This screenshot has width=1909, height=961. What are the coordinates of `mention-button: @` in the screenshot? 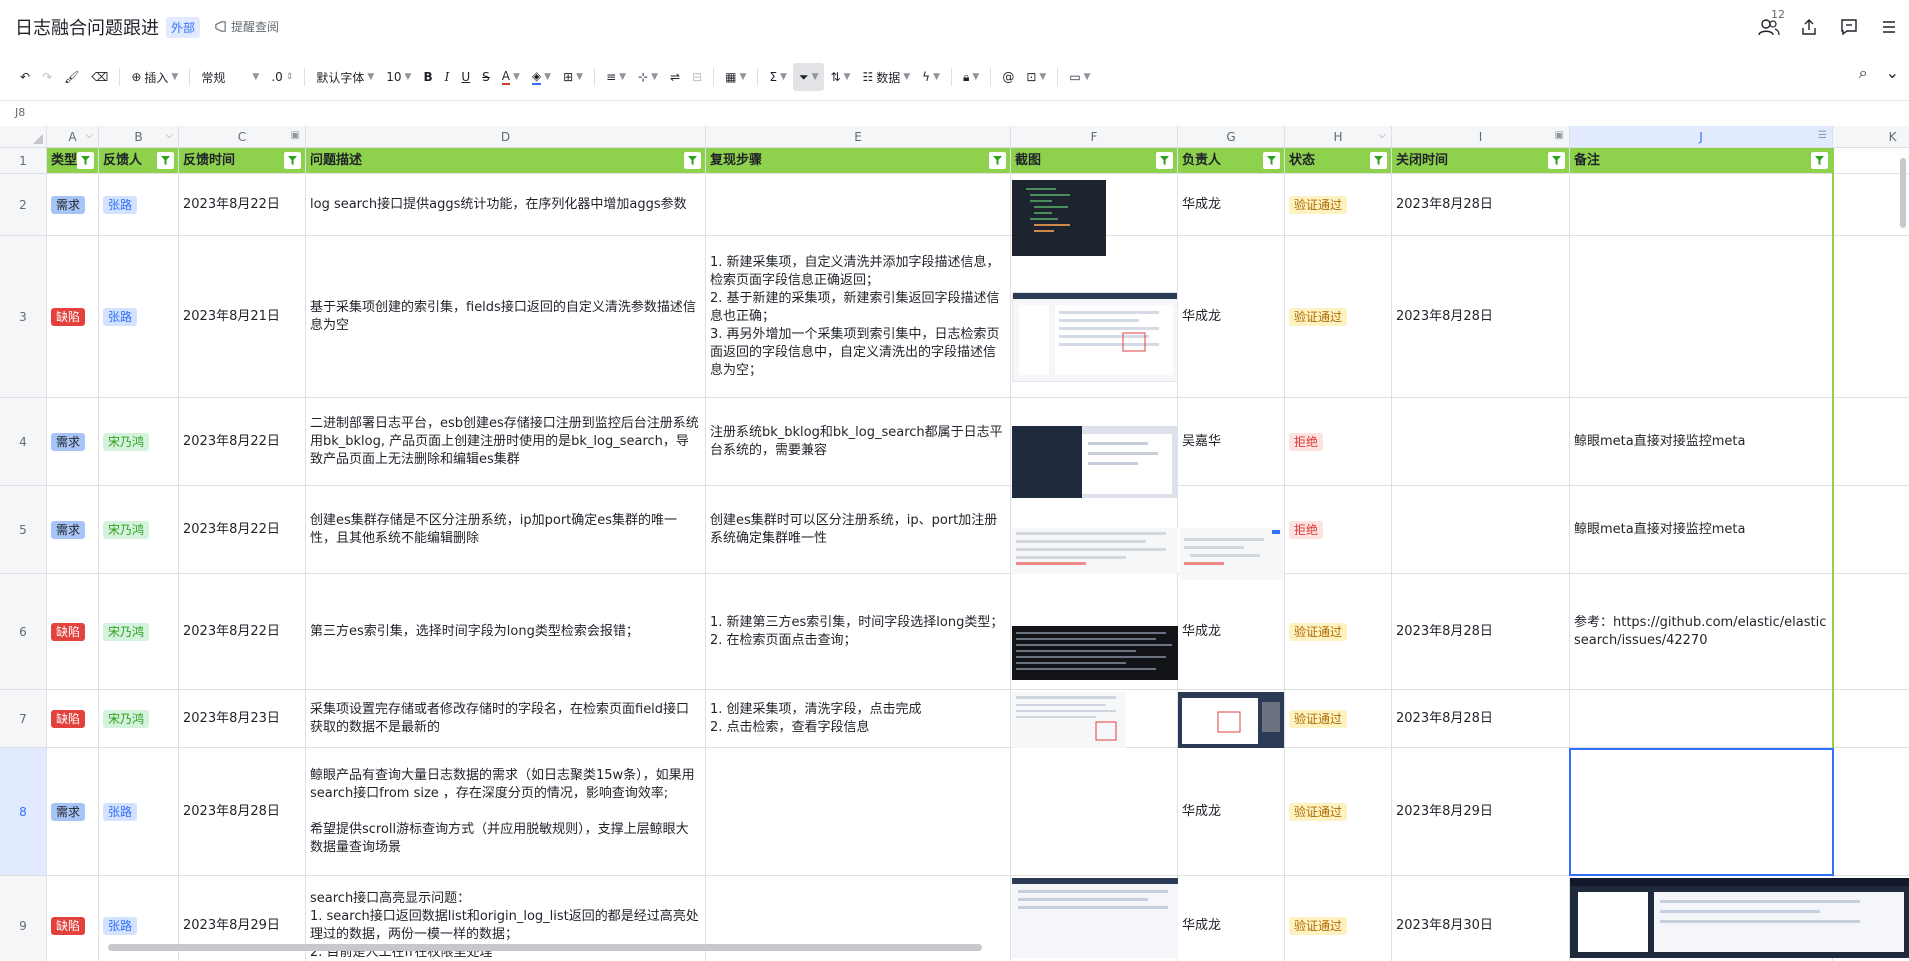 It's located at (1008, 77).